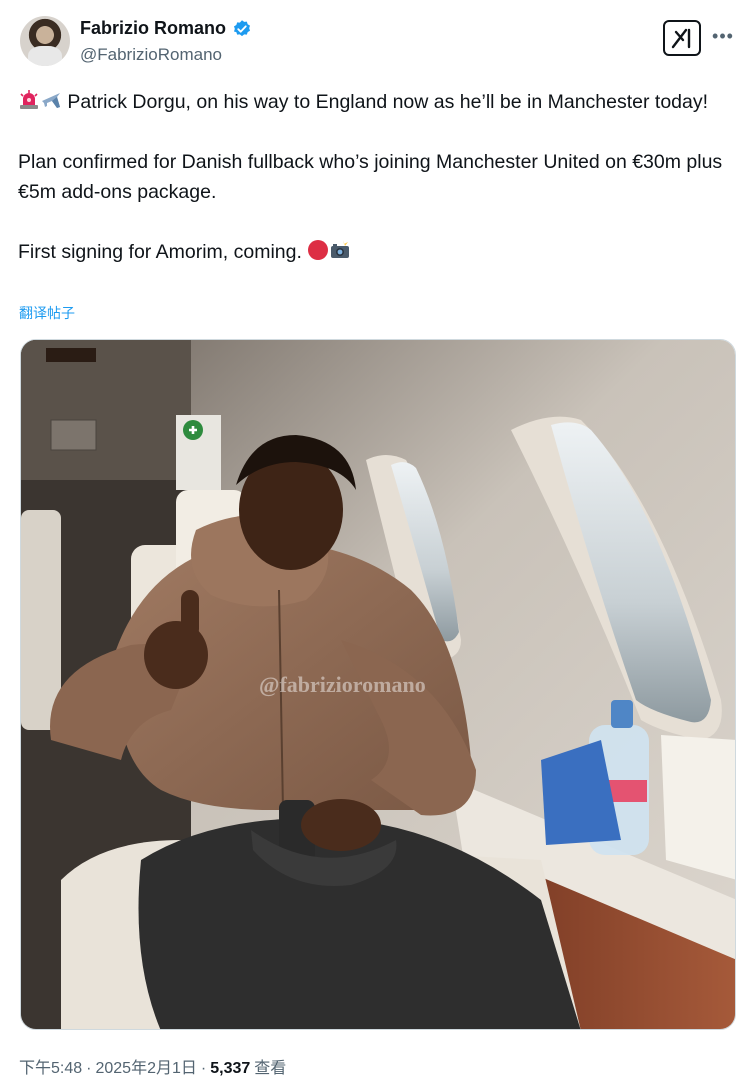 Image resolution: width=750 pixels, height=1082 pixels. I want to click on photo-watermark: @fabrizioromano, so click(342, 684).